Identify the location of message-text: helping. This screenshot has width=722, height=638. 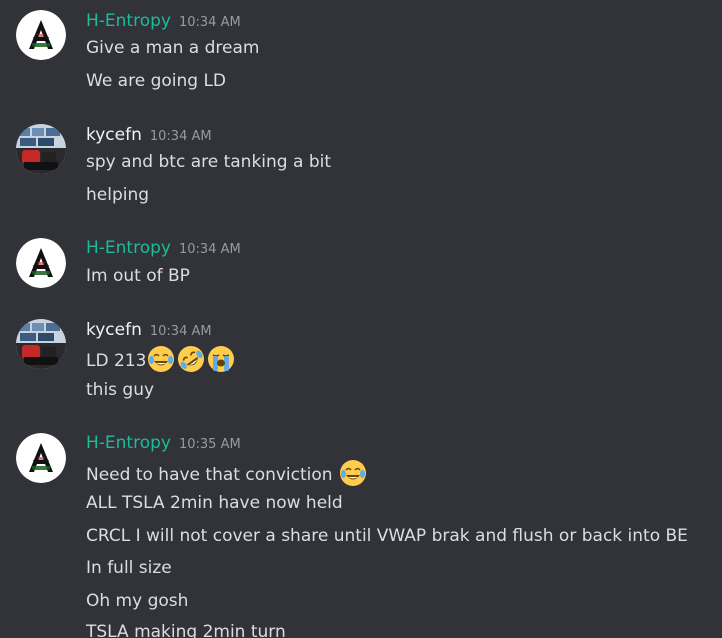
(118, 195).